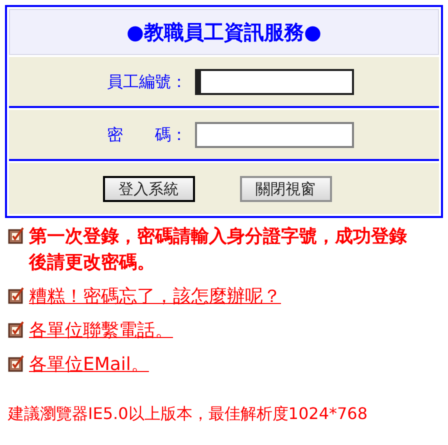 Image resolution: width=448 pixels, height=445 pixels. I want to click on help-link: 各單位EMail。, so click(89, 365).